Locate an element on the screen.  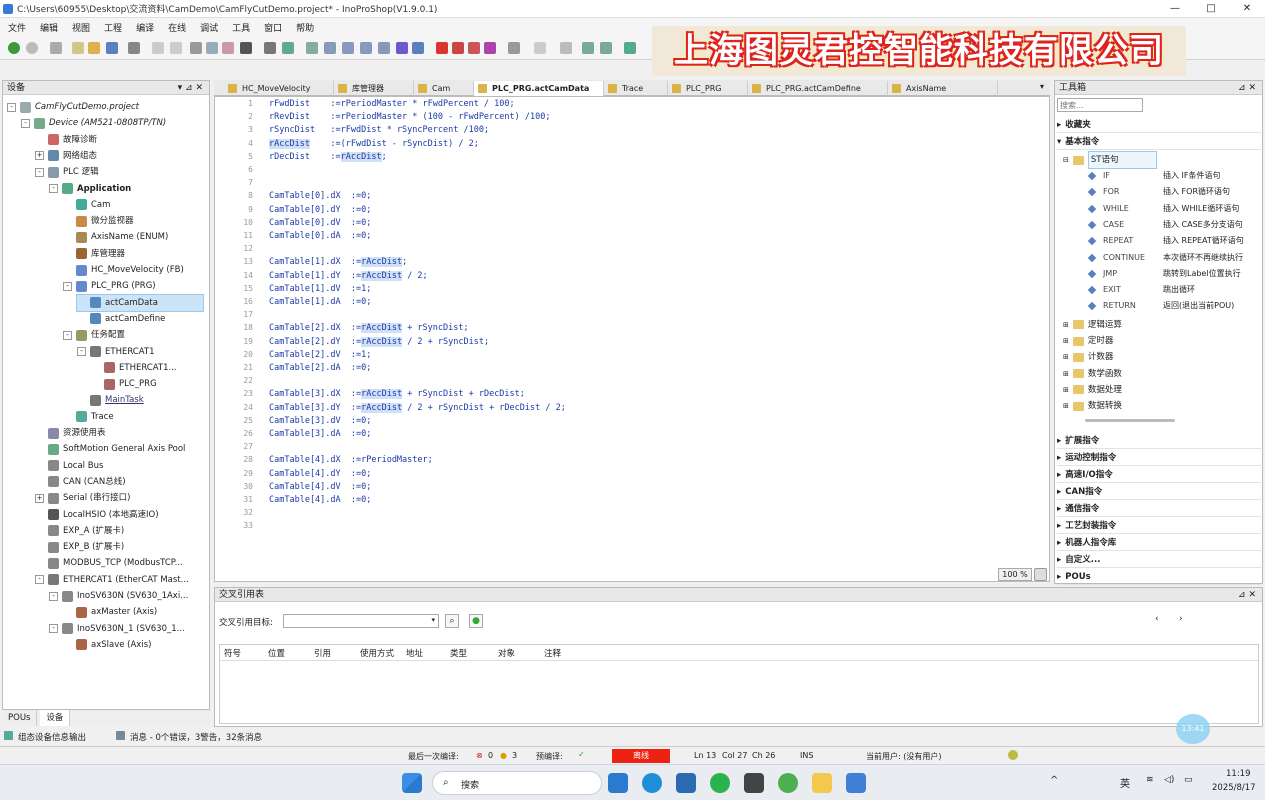
open-folder-icon is located at coordinates (94, 48).